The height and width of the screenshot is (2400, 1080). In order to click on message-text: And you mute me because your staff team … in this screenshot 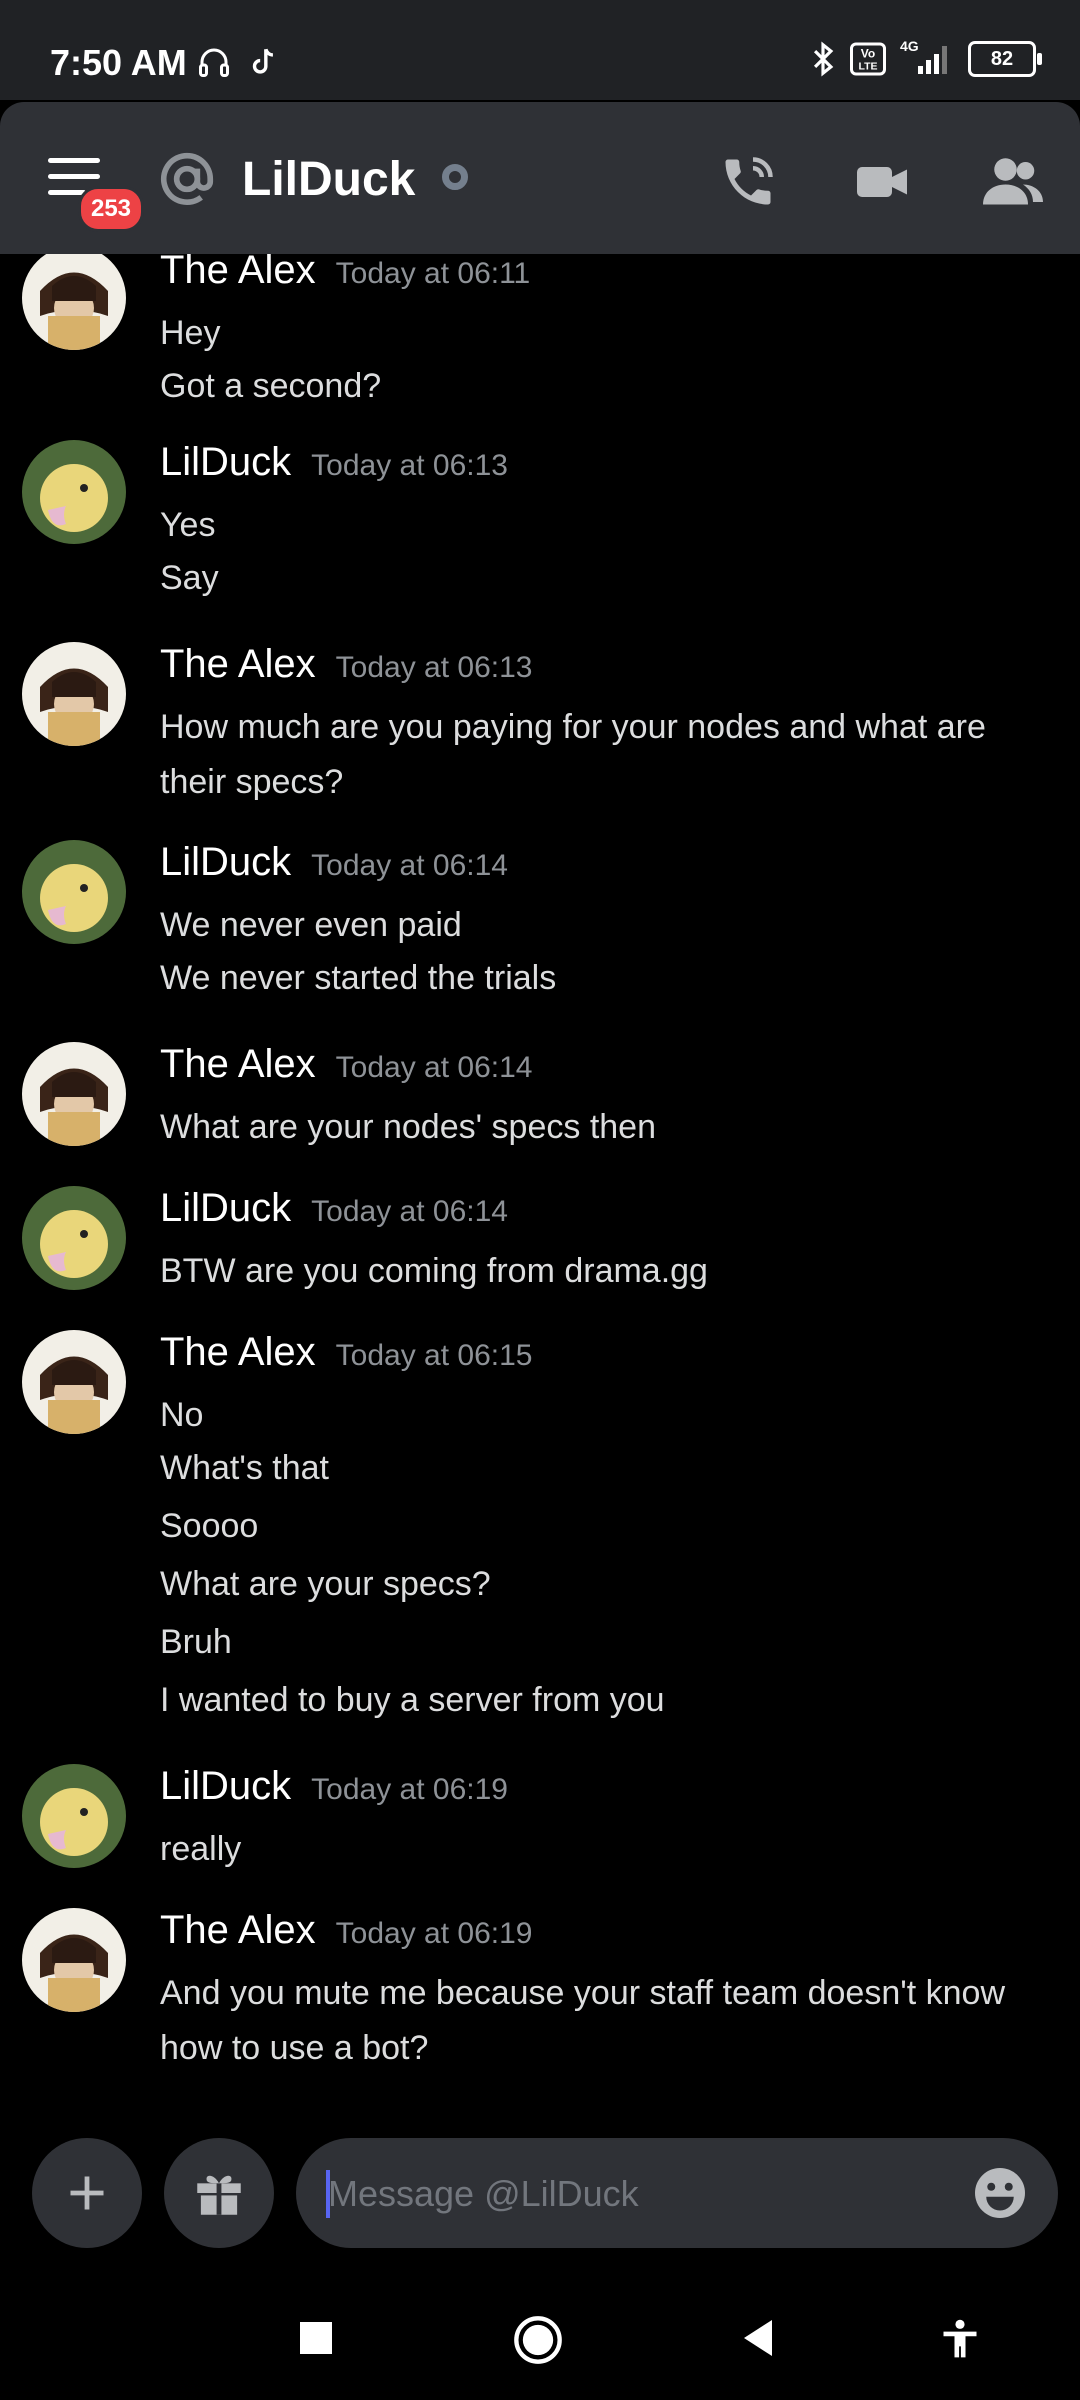, I will do `click(583, 1993)`.